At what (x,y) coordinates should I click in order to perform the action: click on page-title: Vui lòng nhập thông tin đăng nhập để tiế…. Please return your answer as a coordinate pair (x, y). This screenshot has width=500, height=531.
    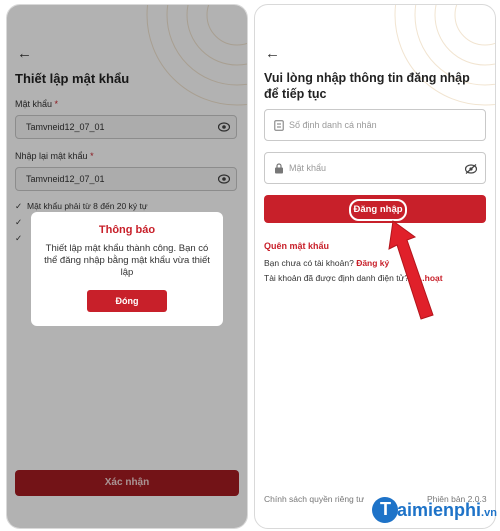
    Looking at the image, I should click on (367, 86).